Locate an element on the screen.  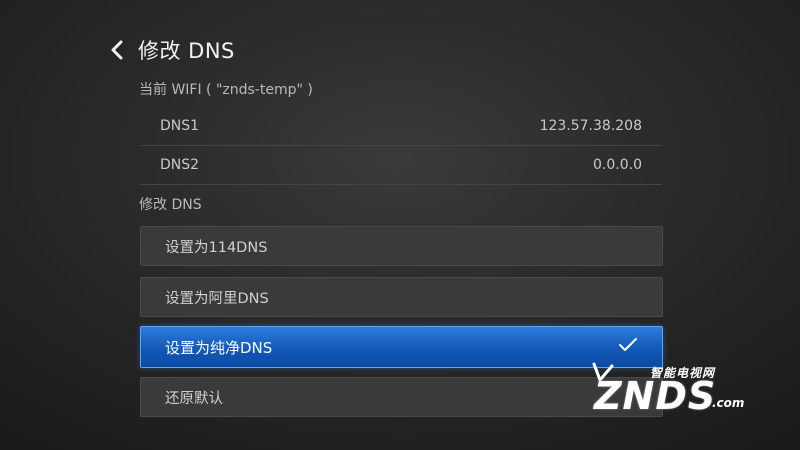
dns2-value: 0.0.0.0 is located at coordinates (617, 165).